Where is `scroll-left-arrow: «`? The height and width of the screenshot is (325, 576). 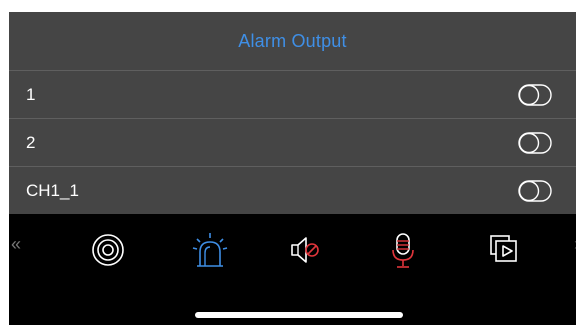
scroll-left-arrow: « is located at coordinates (16, 244).